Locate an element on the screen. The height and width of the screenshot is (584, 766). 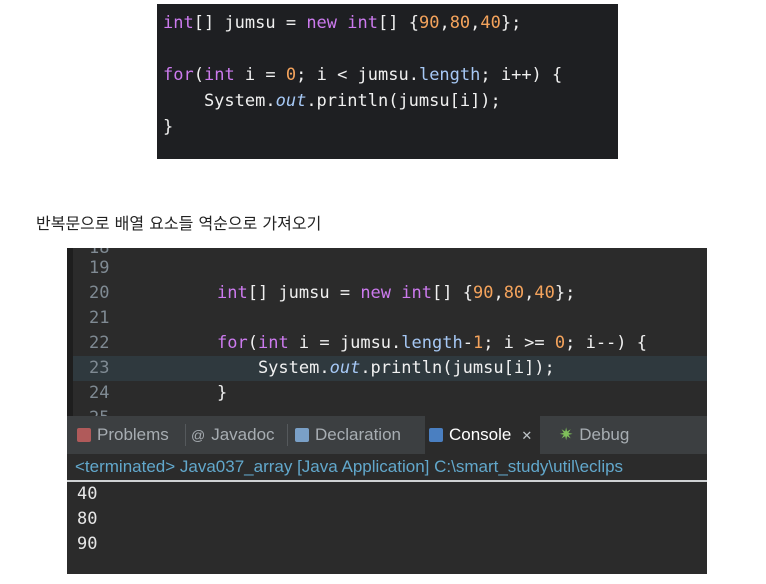
console-output-line: 90 is located at coordinates (87, 544).